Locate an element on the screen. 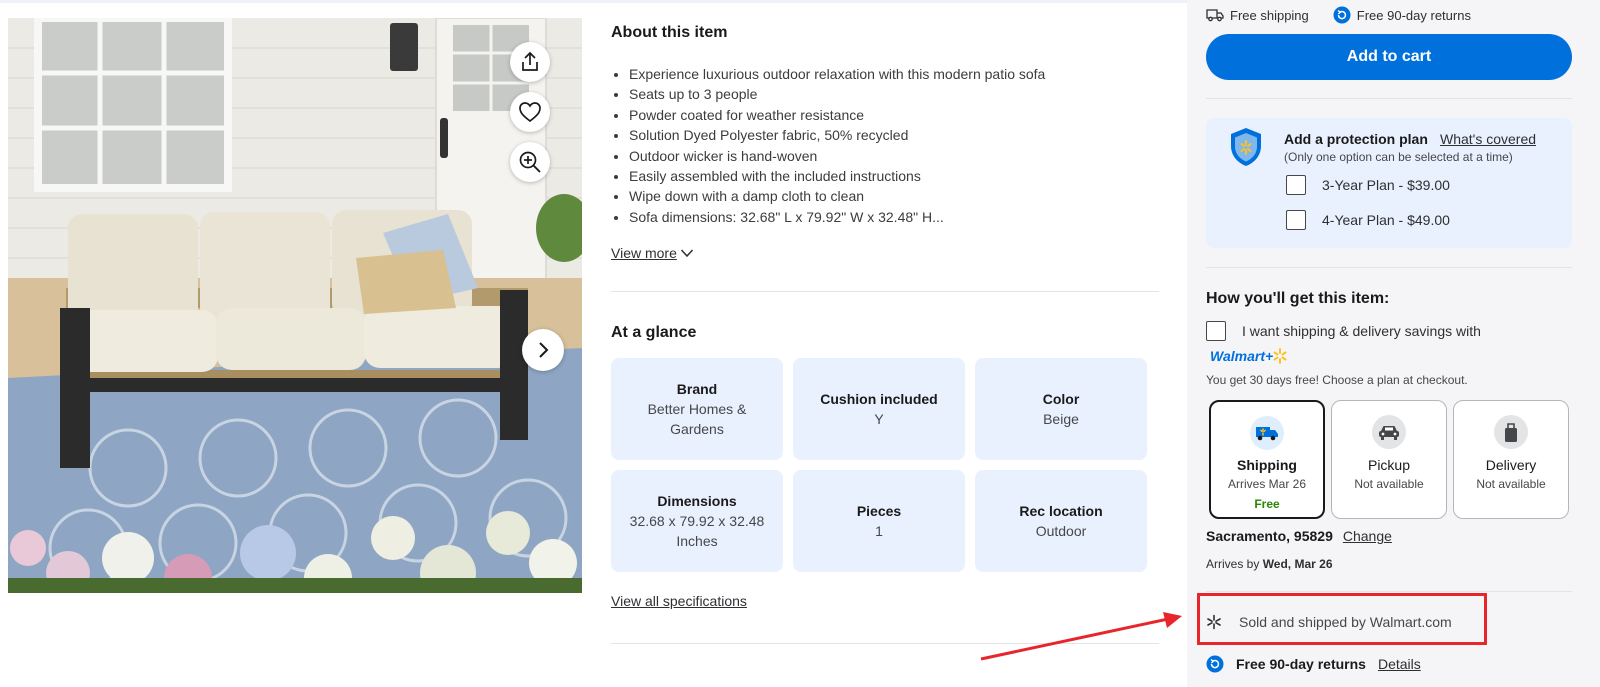  shipping-summary: Free shipping Free 90-day returns is located at coordinates (1338, 15).